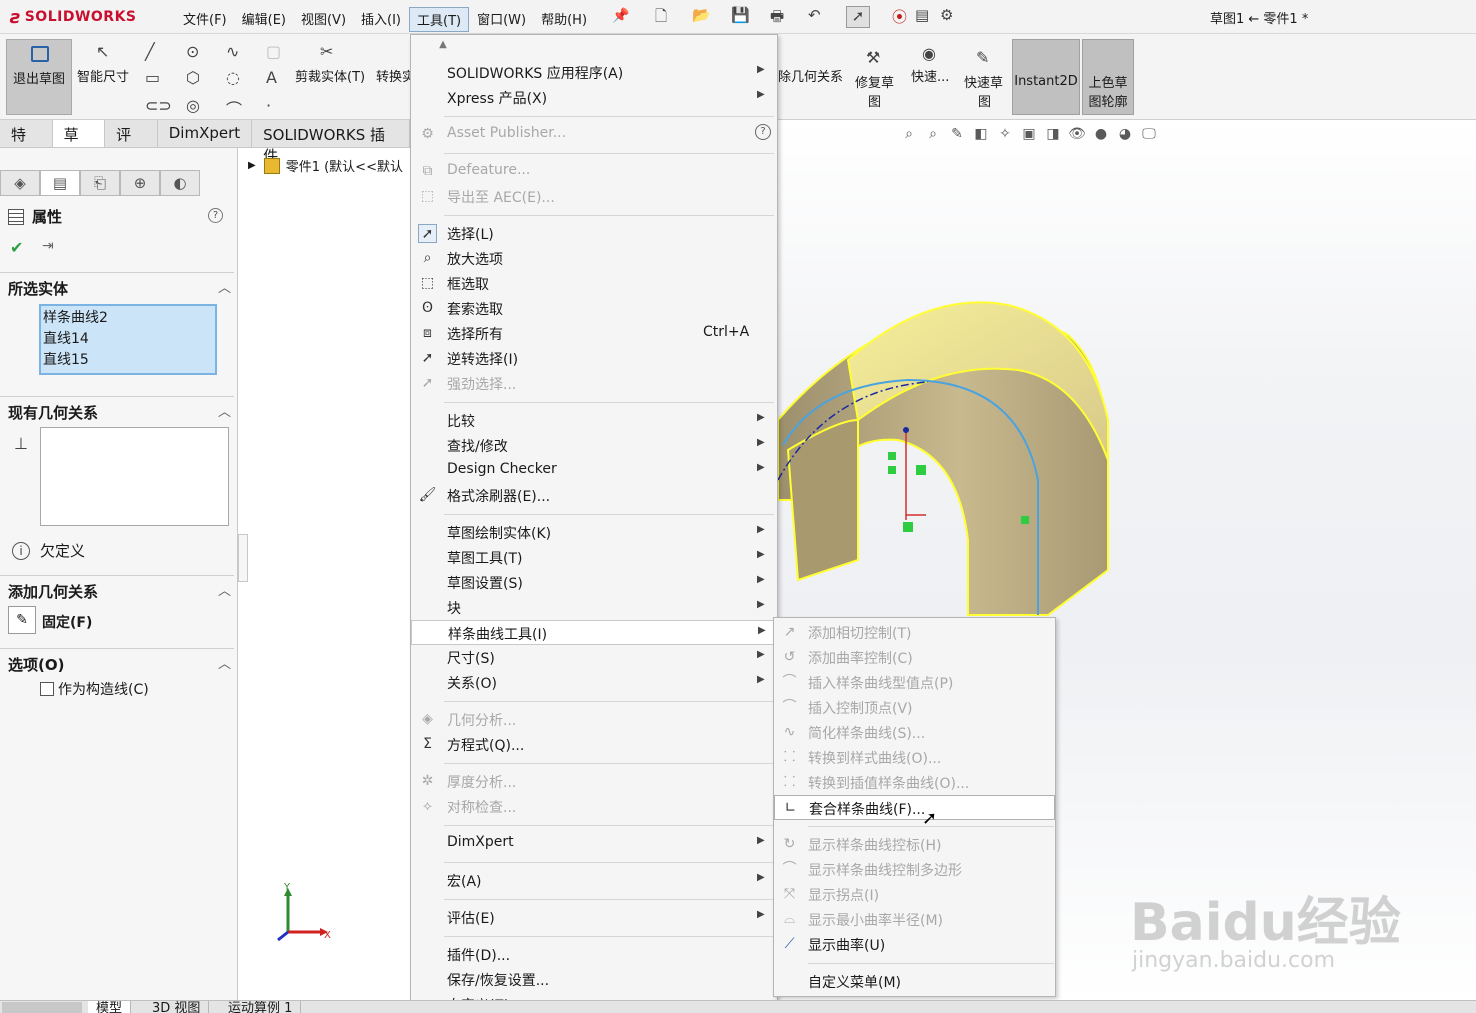 The image size is (1476, 1013). I want to click on existing-relations-list, so click(134, 476).